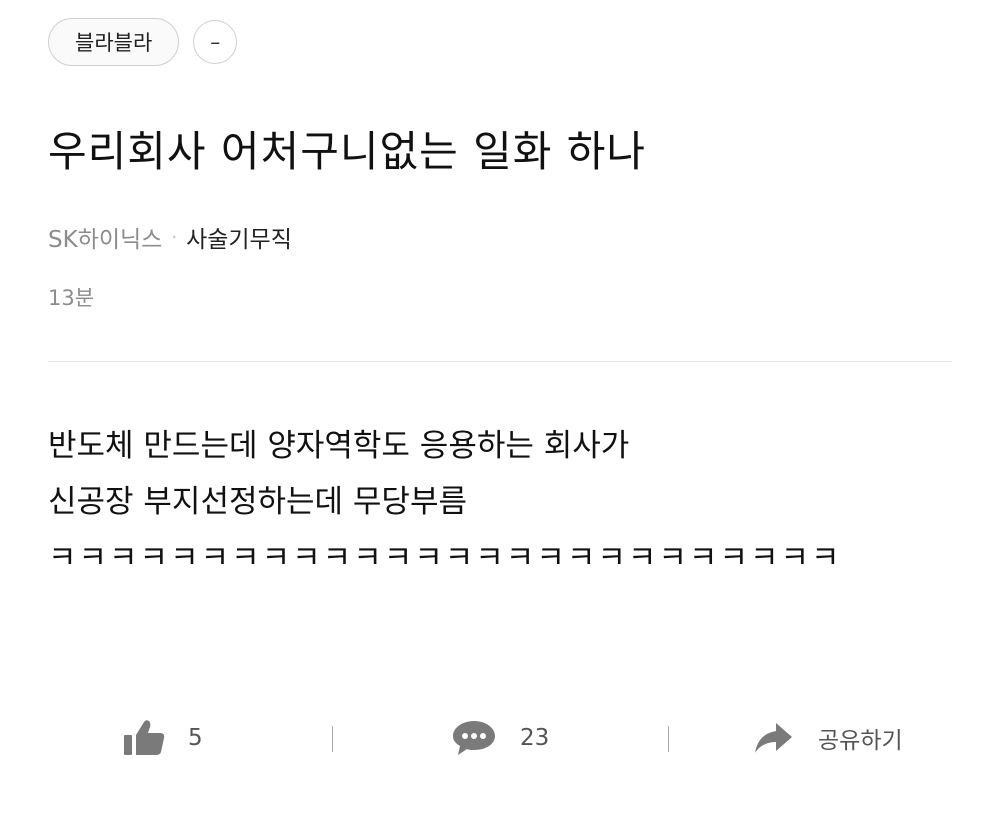  What do you see at coordinates (71, 298) in the screenshot?
I see `post-time: 13분` at bounding box center [71, 298].